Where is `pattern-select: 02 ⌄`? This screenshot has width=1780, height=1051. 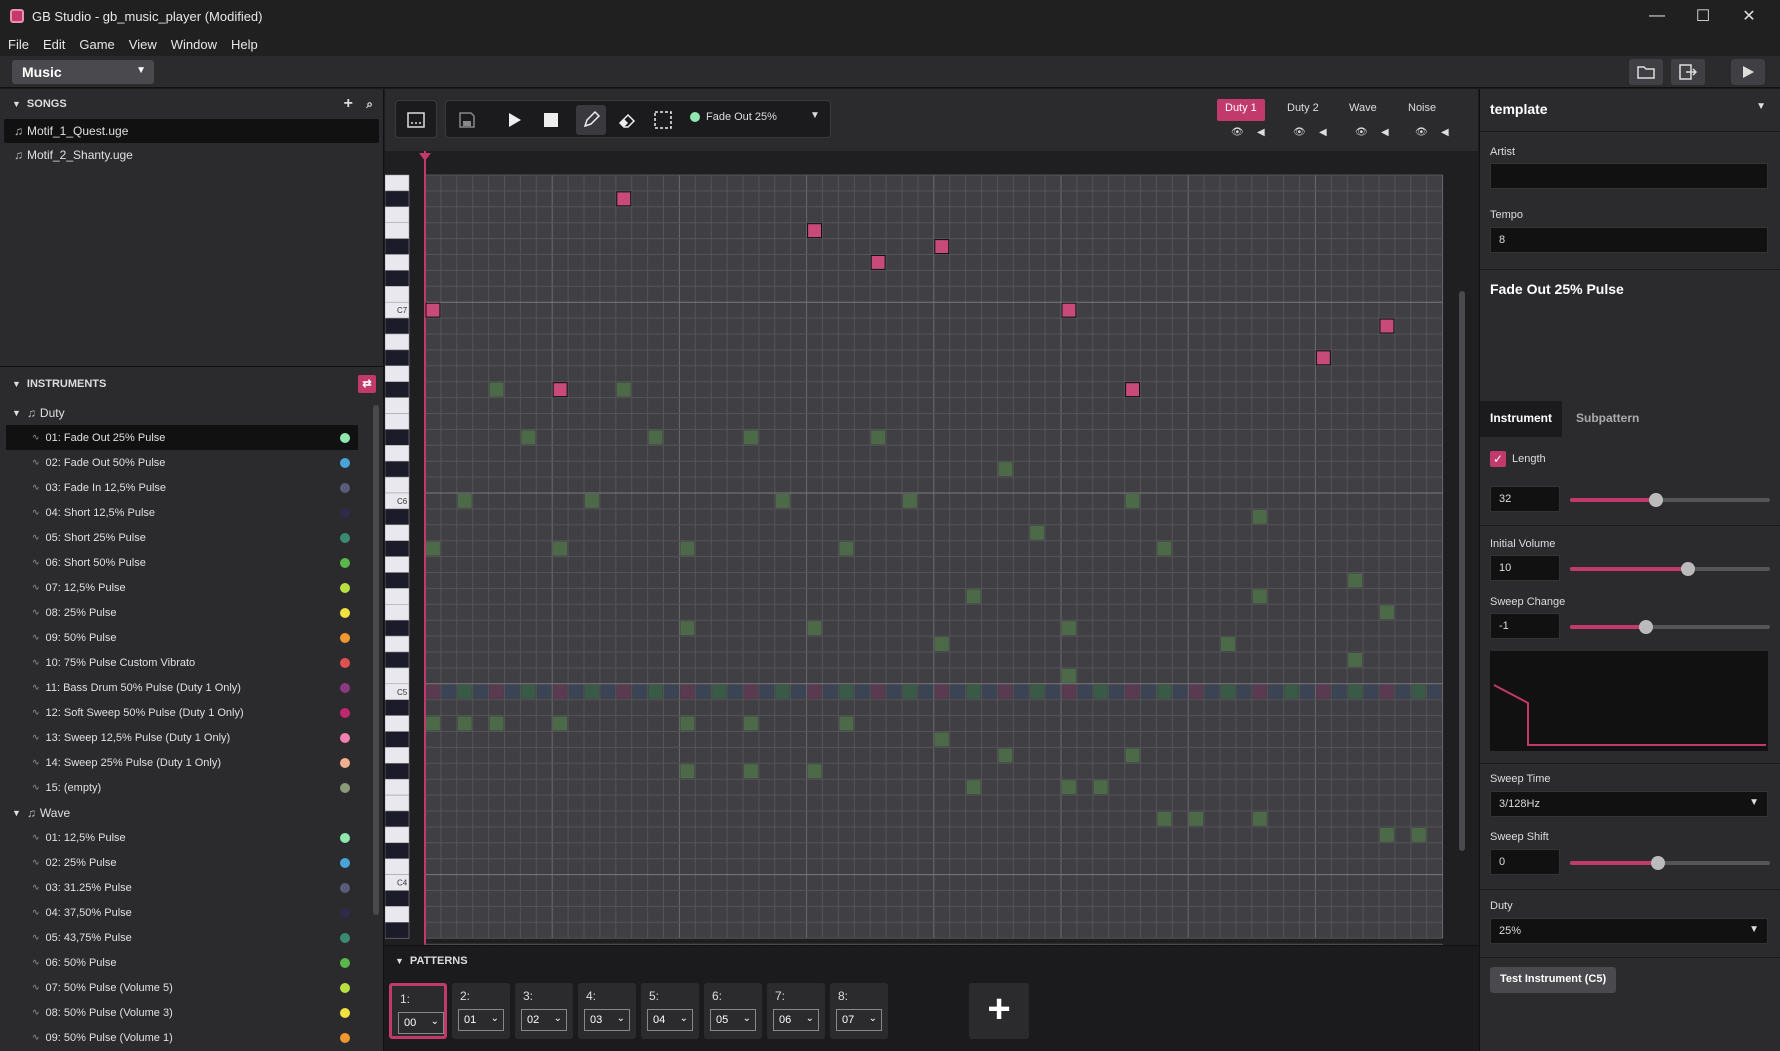
pattern-select: 02 ⌄ is located at coordinates (544, 1020).